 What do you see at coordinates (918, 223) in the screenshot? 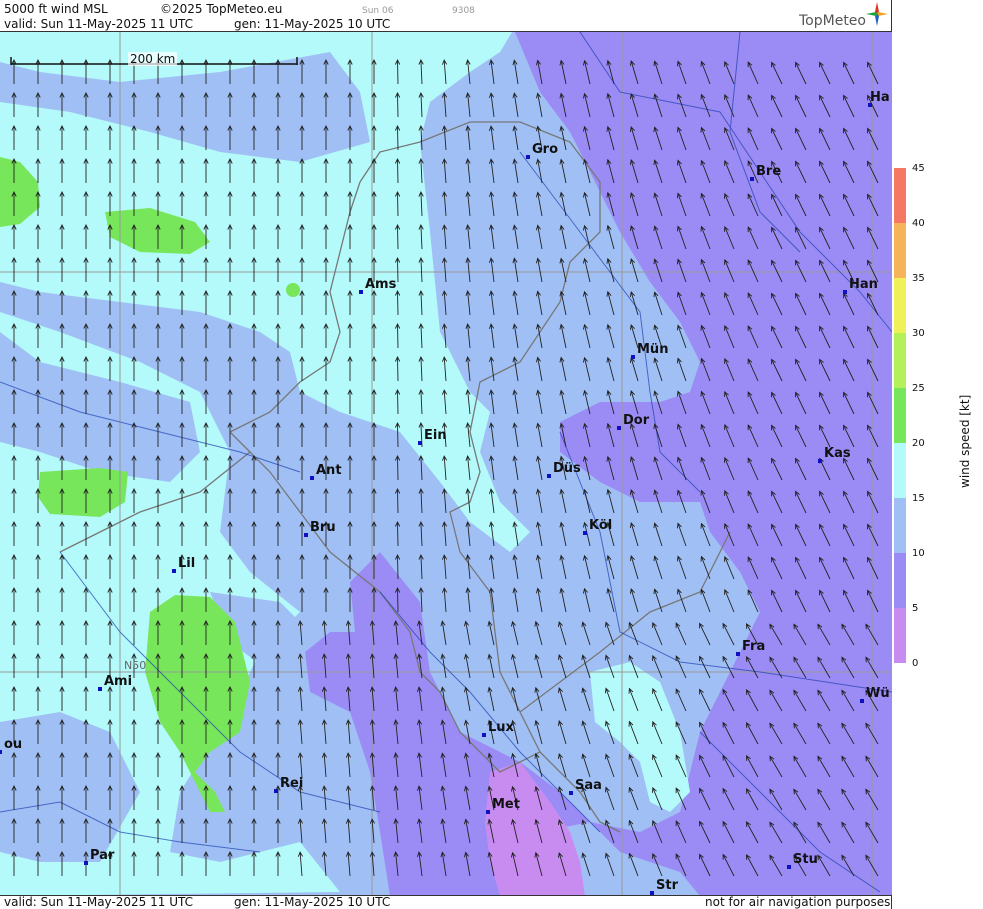
I see `legend-tick: 40` at bounding box center [918, 223].